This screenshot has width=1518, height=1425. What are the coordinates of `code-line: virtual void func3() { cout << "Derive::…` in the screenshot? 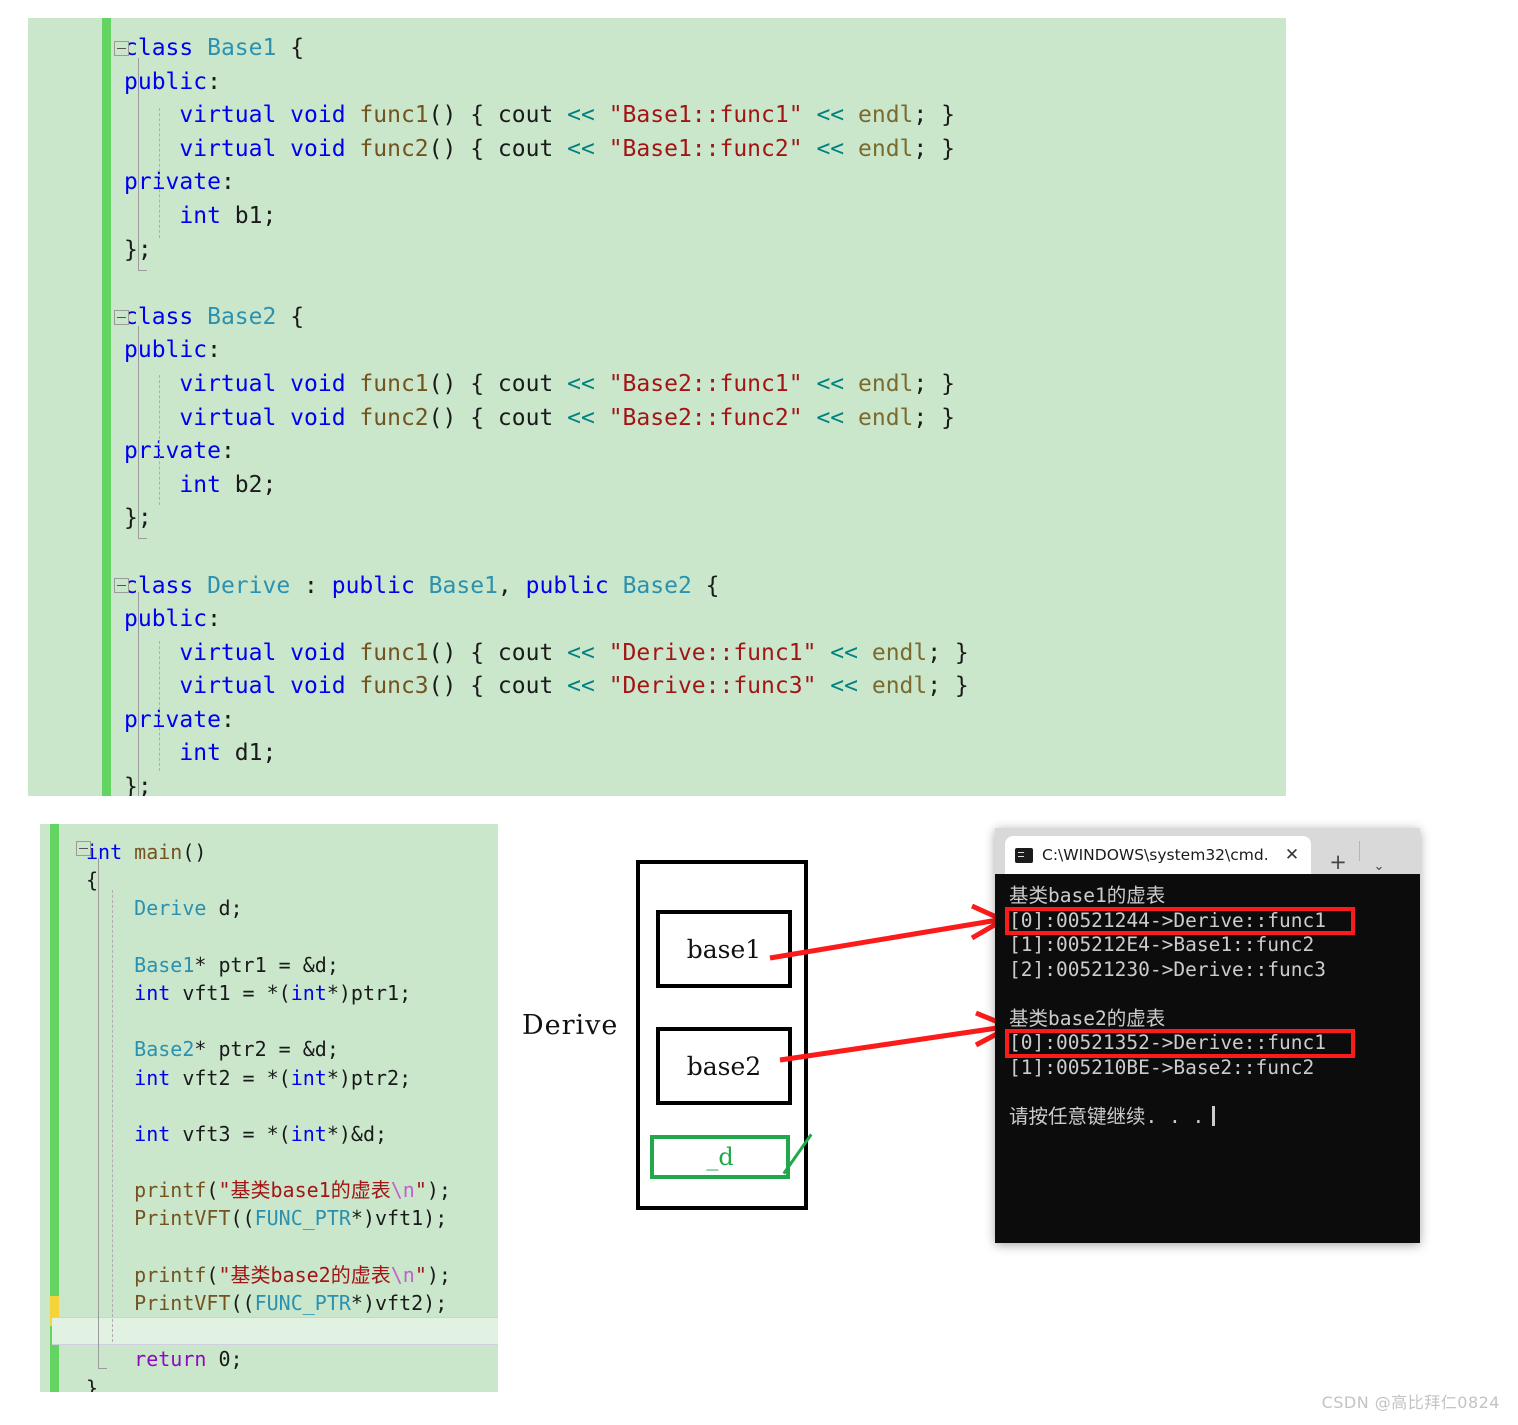 It's located at (705, 687).